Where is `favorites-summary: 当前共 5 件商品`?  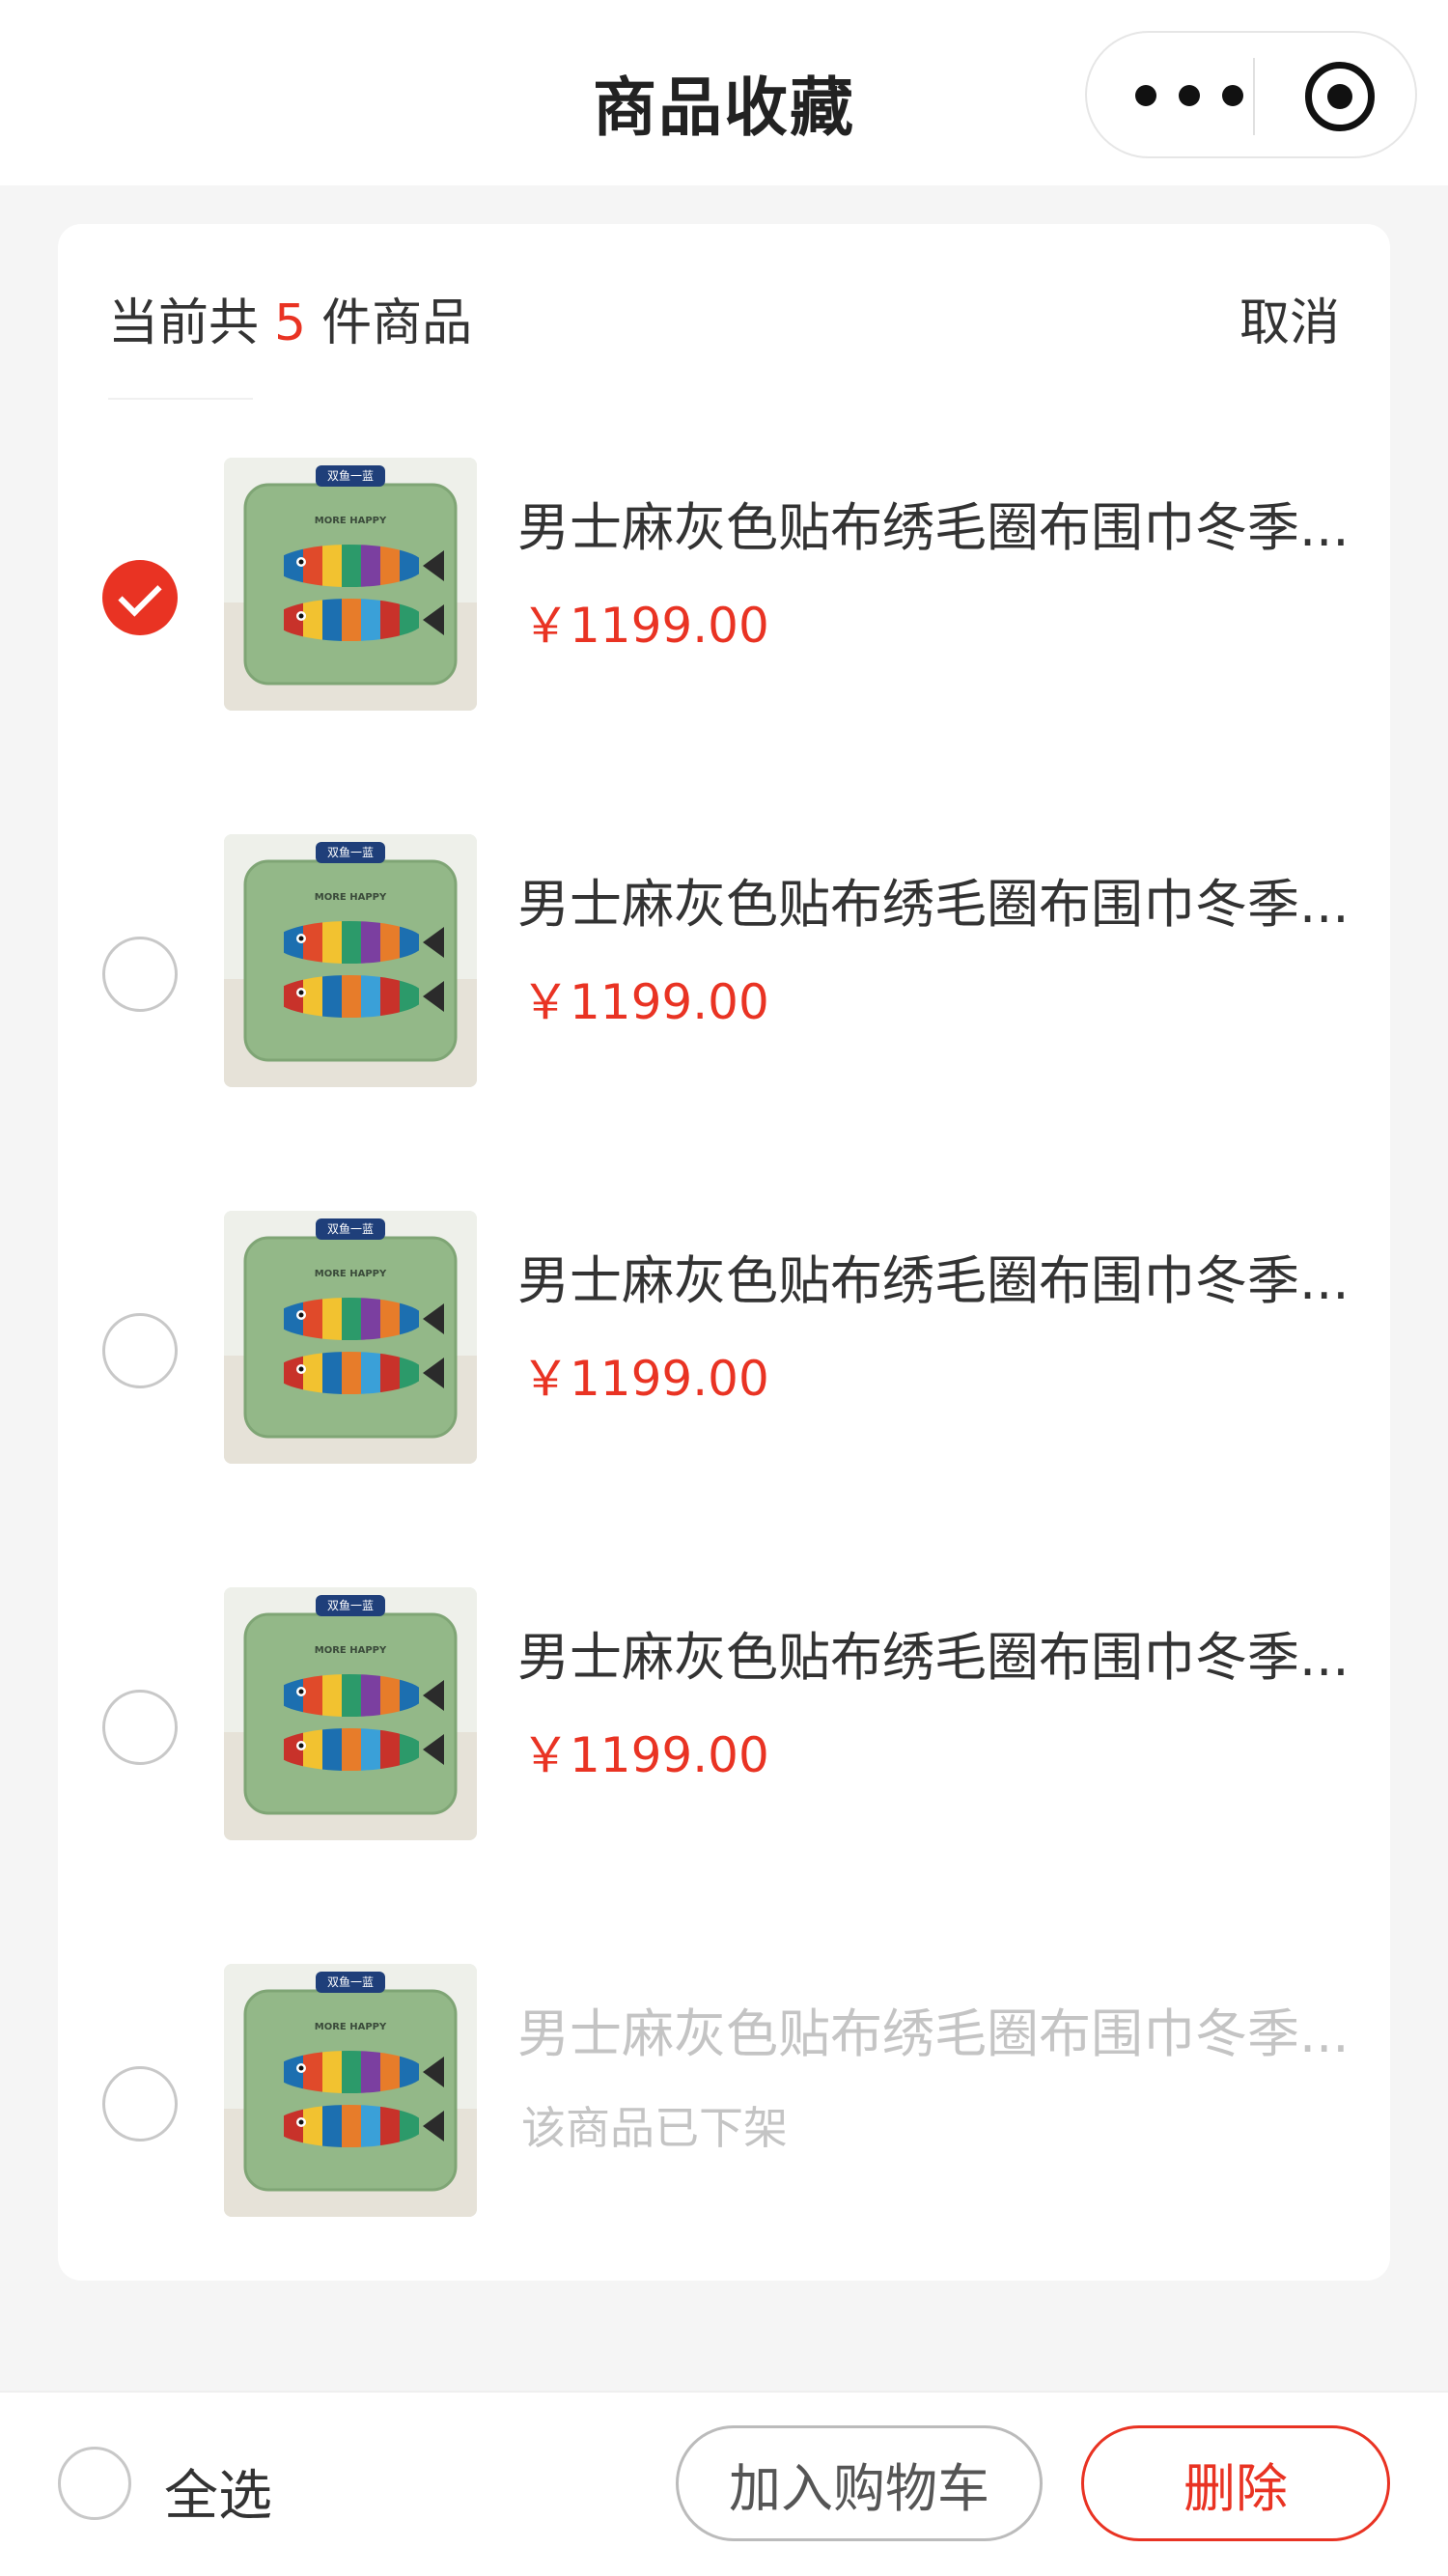 favorites-summary: 当前共 5 件商品 is located at coordinates (290, 318).